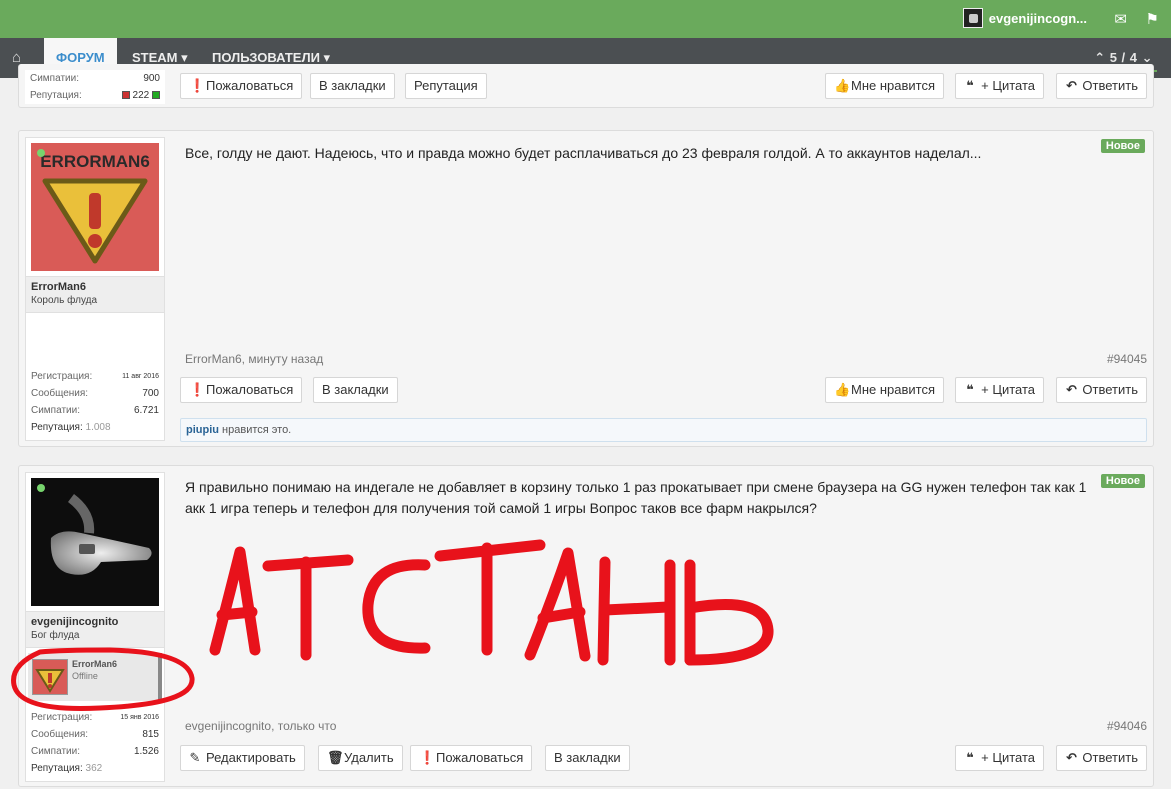 This screenshot has width=1171, height=789. What do you see at coordinates (95, 622) in the screenshot?
I see `username: evgenijincognito` at bounding box center [95, 622].